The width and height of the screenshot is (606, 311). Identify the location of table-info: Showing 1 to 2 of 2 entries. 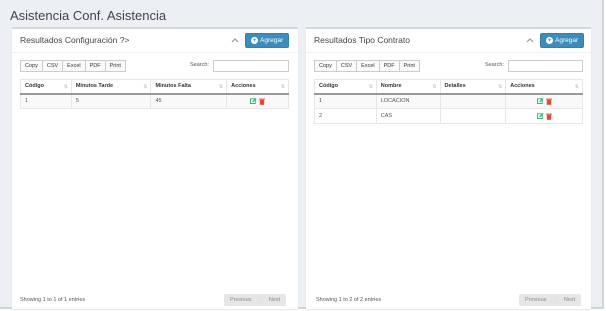
(349, 300).